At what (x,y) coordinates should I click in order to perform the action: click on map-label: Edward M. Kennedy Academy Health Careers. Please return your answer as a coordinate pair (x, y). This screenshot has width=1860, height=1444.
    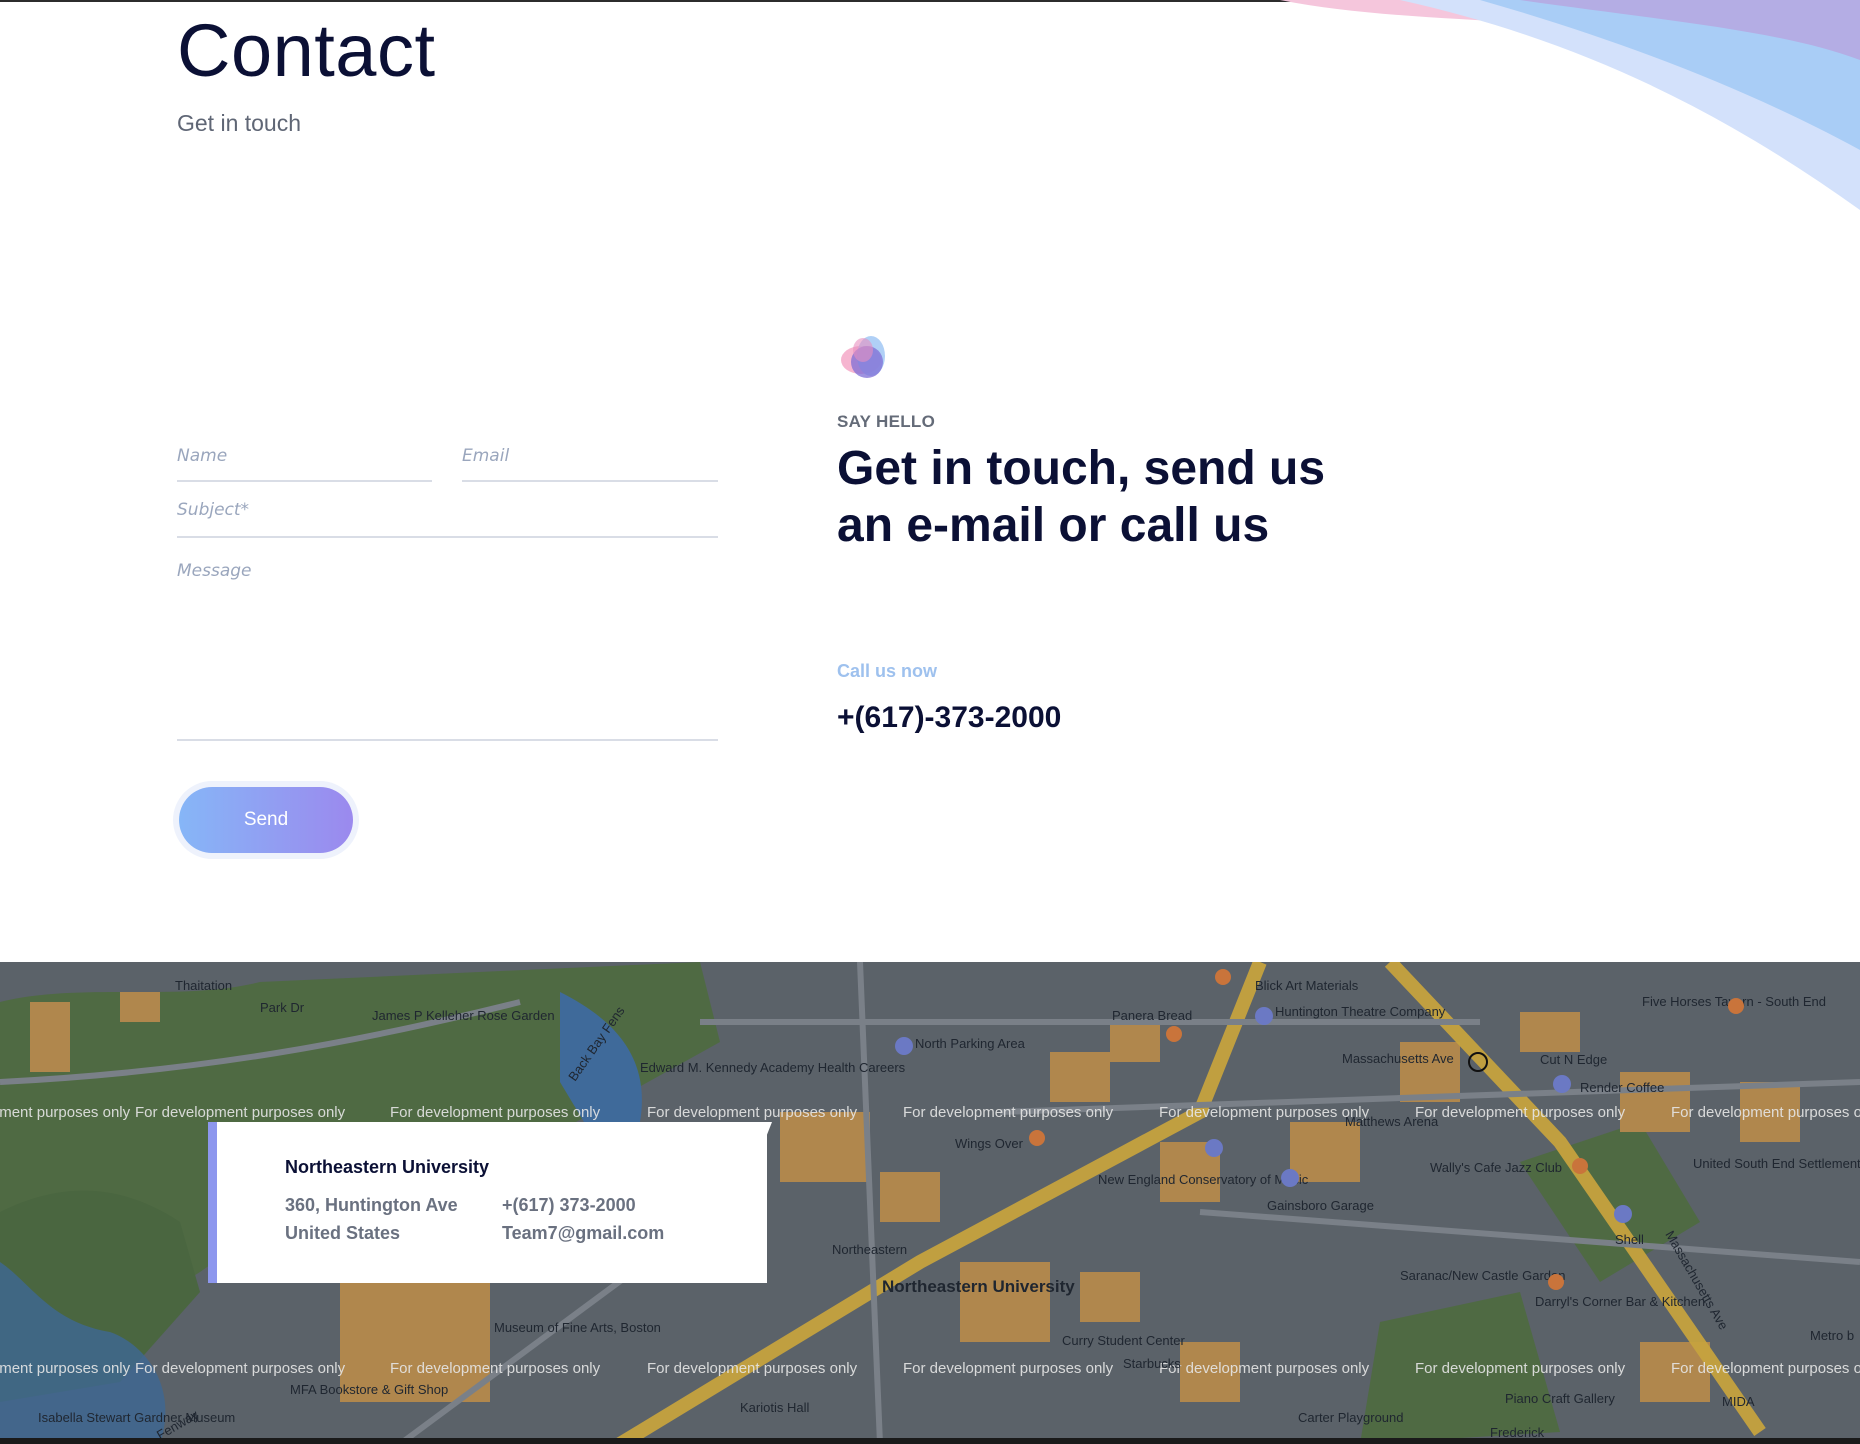
    Looking at the image, I should click on (773, 1067).